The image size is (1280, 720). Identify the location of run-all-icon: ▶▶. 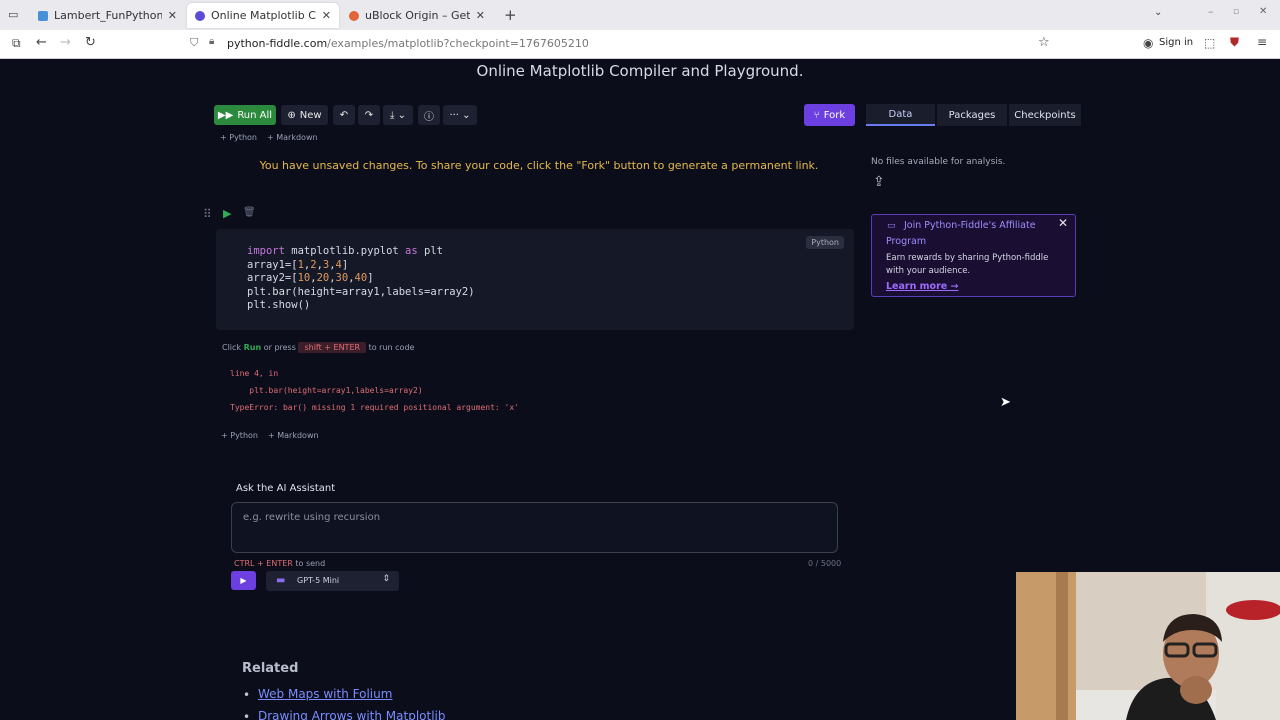
(225, 115).